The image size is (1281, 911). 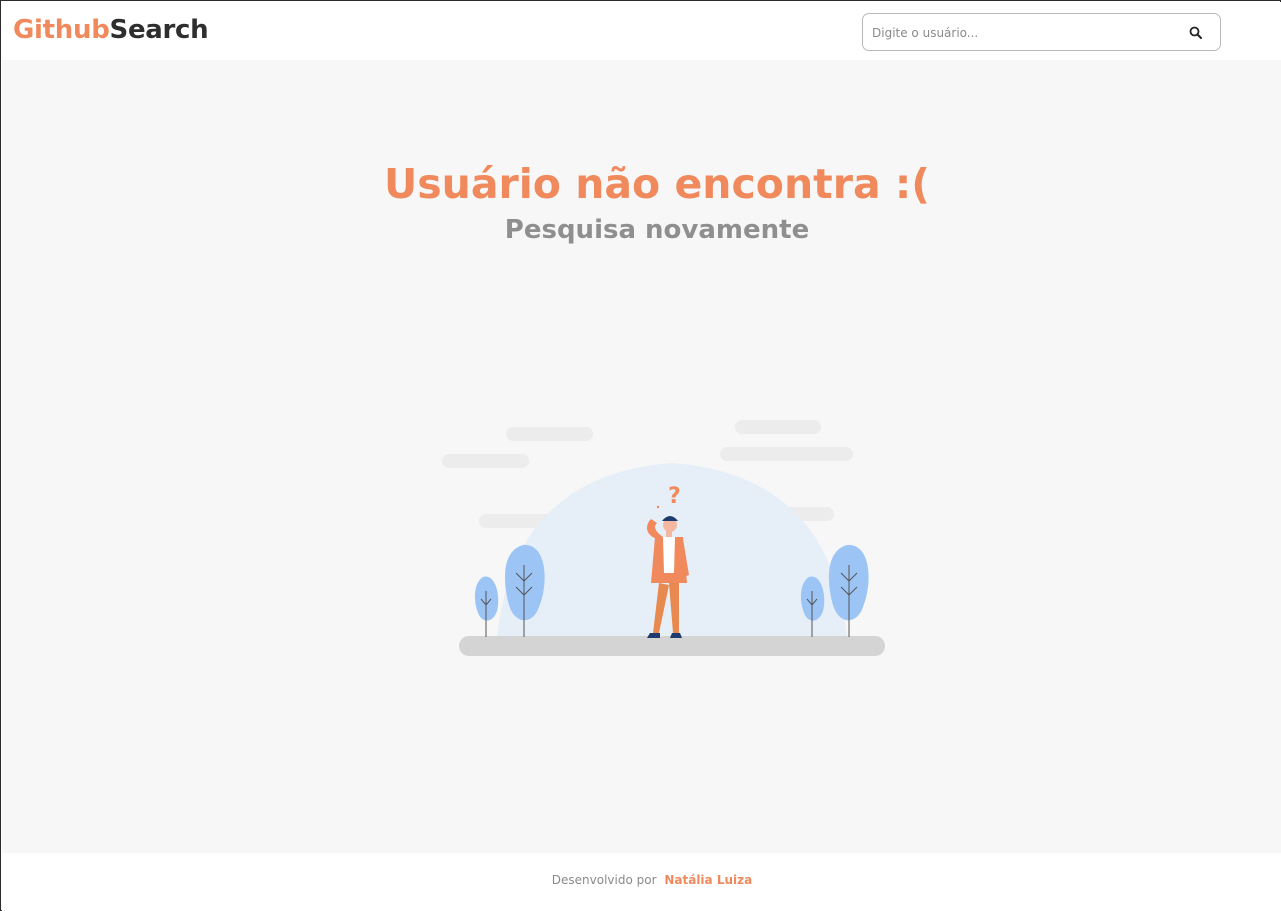 What do you see at coordinates (657, 230) in the screenshot?
I see `search-again-subtitle: Pesquisa novamente` at bounding box center [657, 230].